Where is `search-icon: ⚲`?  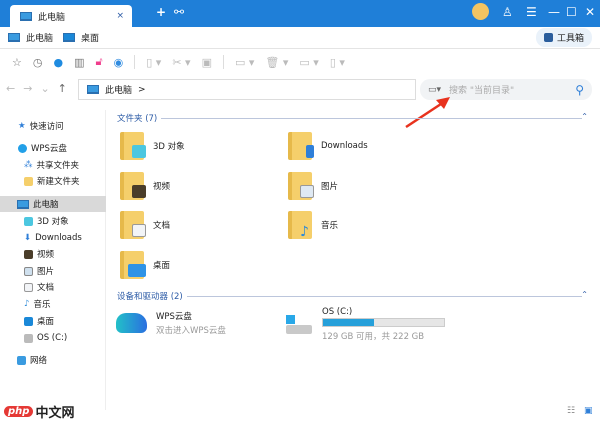
search-icon: ⚲ is located at coordinates (579, 90).